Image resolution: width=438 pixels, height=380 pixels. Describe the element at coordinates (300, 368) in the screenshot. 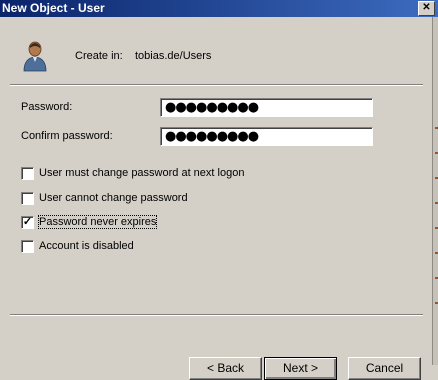

I see `next-button: Next >` at that location.